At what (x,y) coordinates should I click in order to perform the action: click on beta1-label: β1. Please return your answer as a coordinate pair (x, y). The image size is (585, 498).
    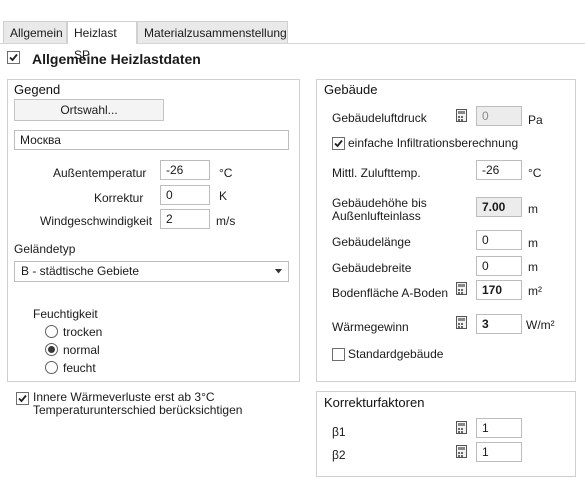
    Looking at the image, I should click on (339, 432).